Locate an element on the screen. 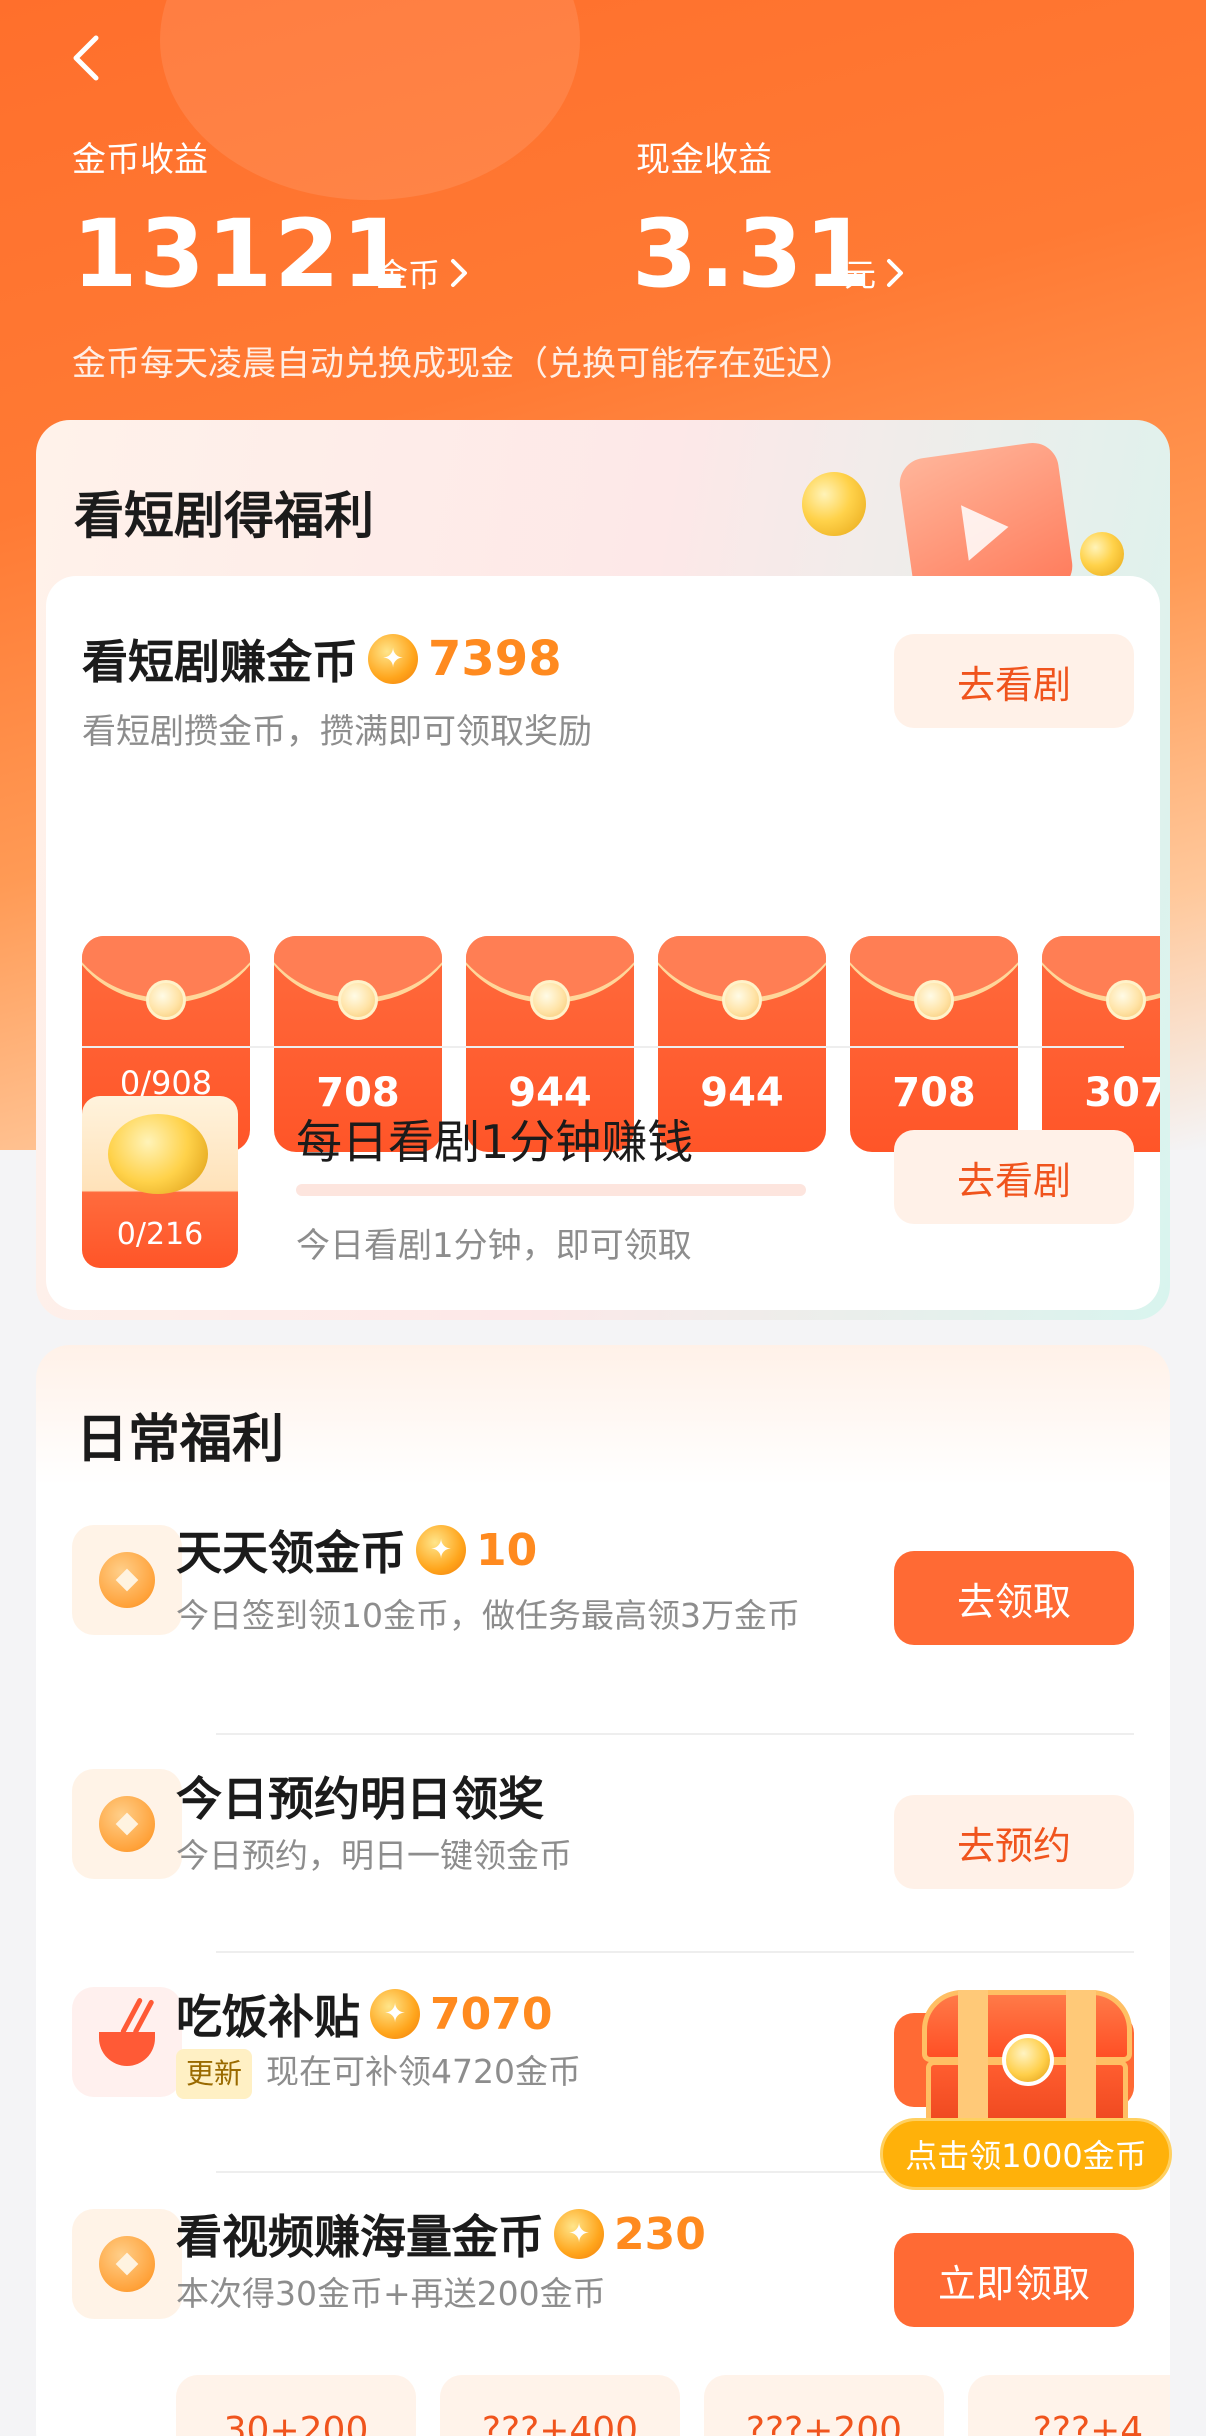 This screenshot has width=1206, height=2436. task-title-row: 看视频赚海量金币 230 is located at coordinates (441, 2234).